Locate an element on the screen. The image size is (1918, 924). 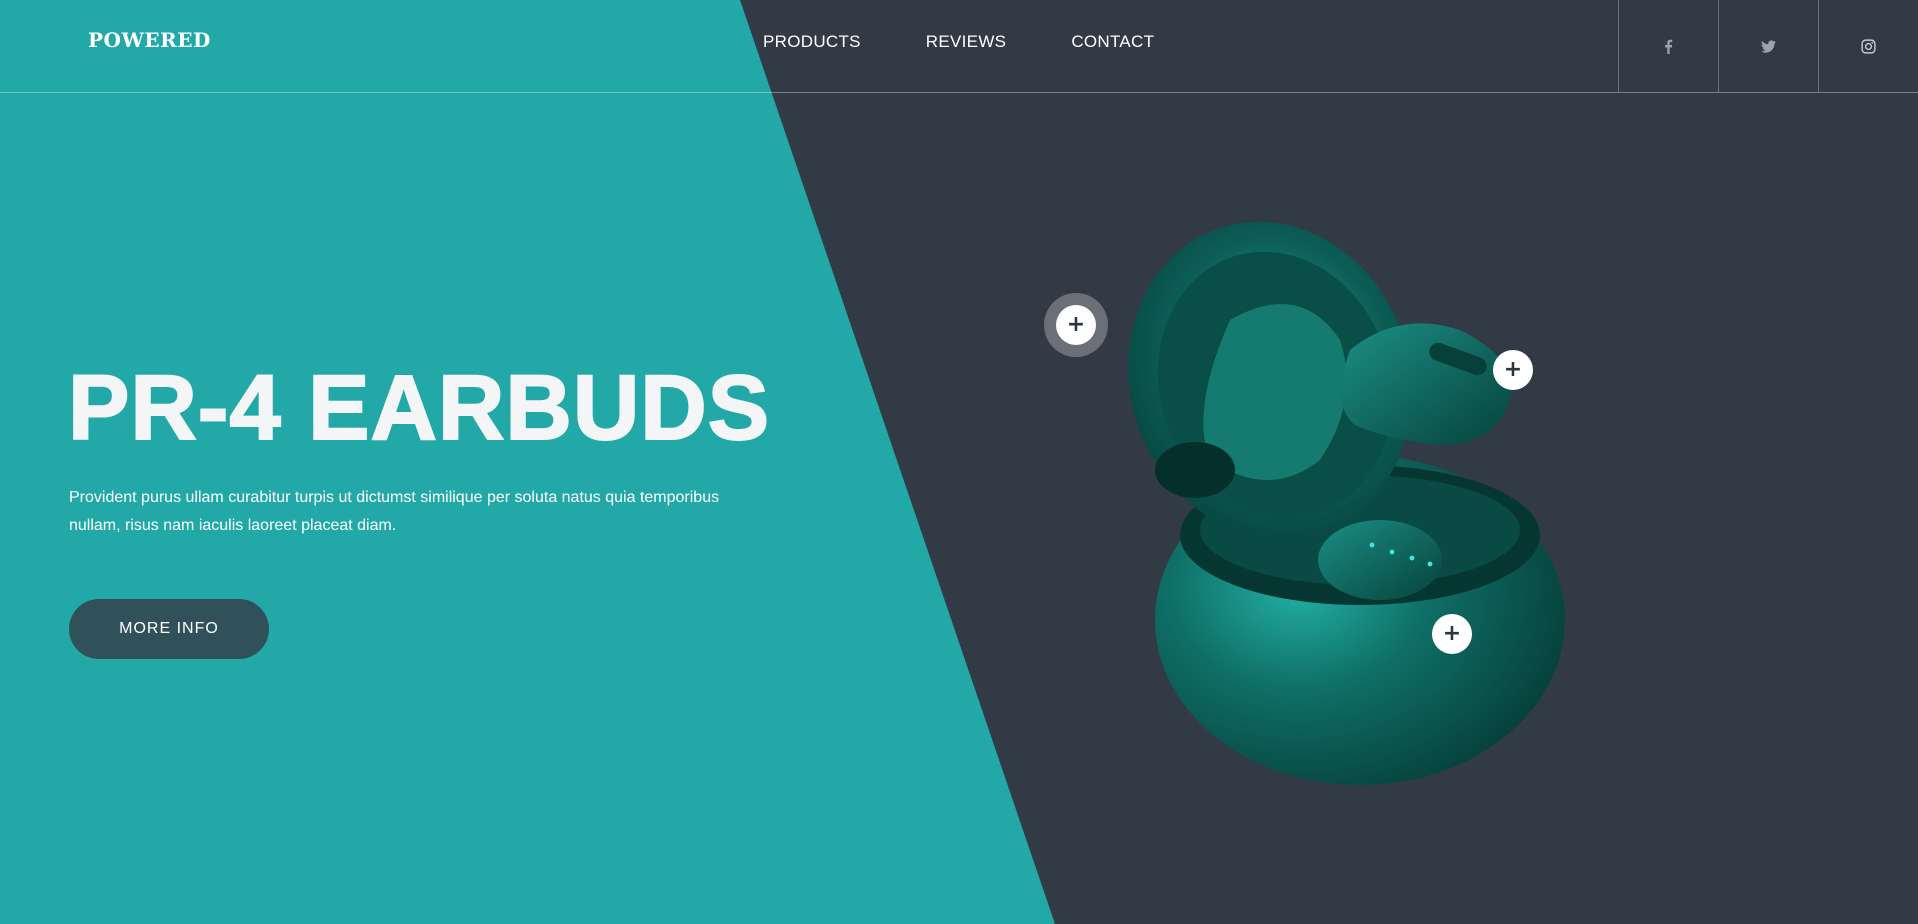
main-nav: PRODUCTS REVIEWS CONTACT is located at coordinates (958, 42).